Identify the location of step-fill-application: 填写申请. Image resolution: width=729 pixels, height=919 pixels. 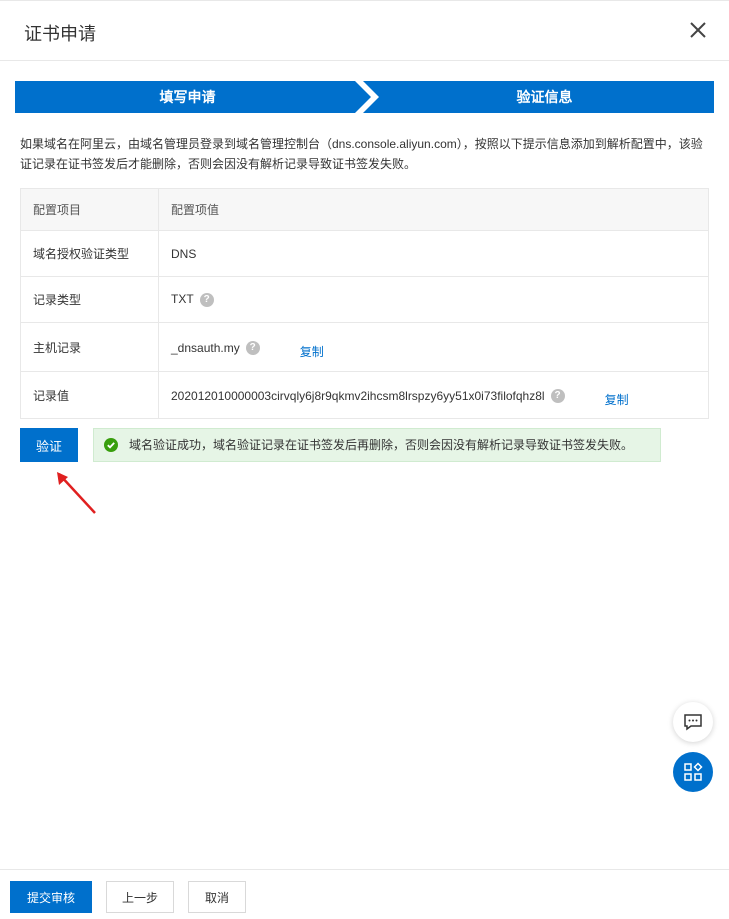
(187, 97).